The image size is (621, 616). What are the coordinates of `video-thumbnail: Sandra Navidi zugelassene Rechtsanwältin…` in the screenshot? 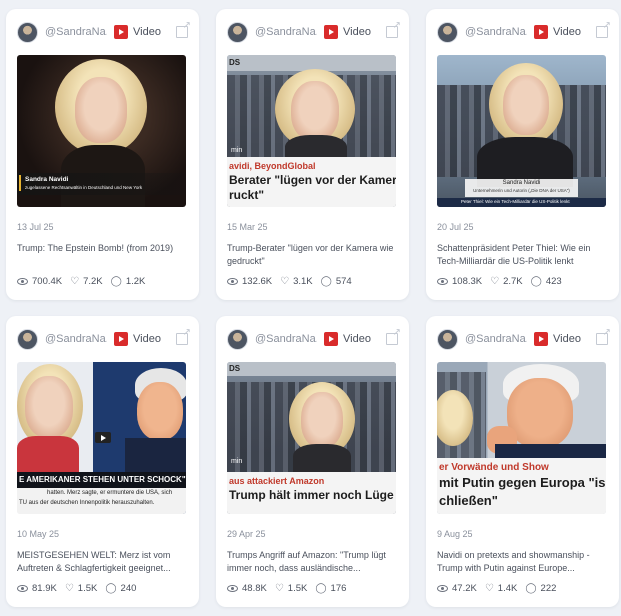 It's located at (101, 131).